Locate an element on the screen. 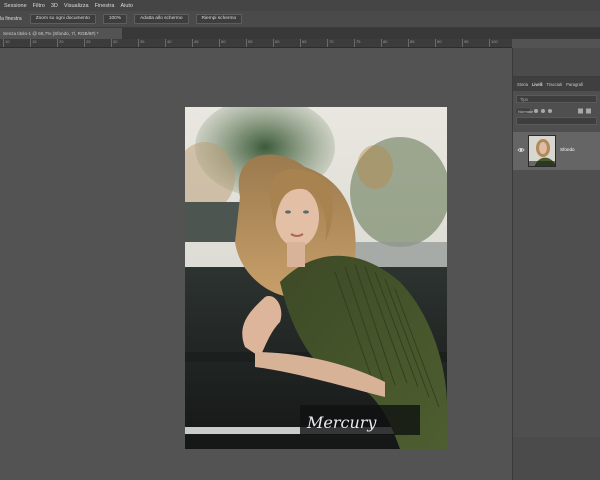  ruler-label: 65 is located at coordinates (304, 41).